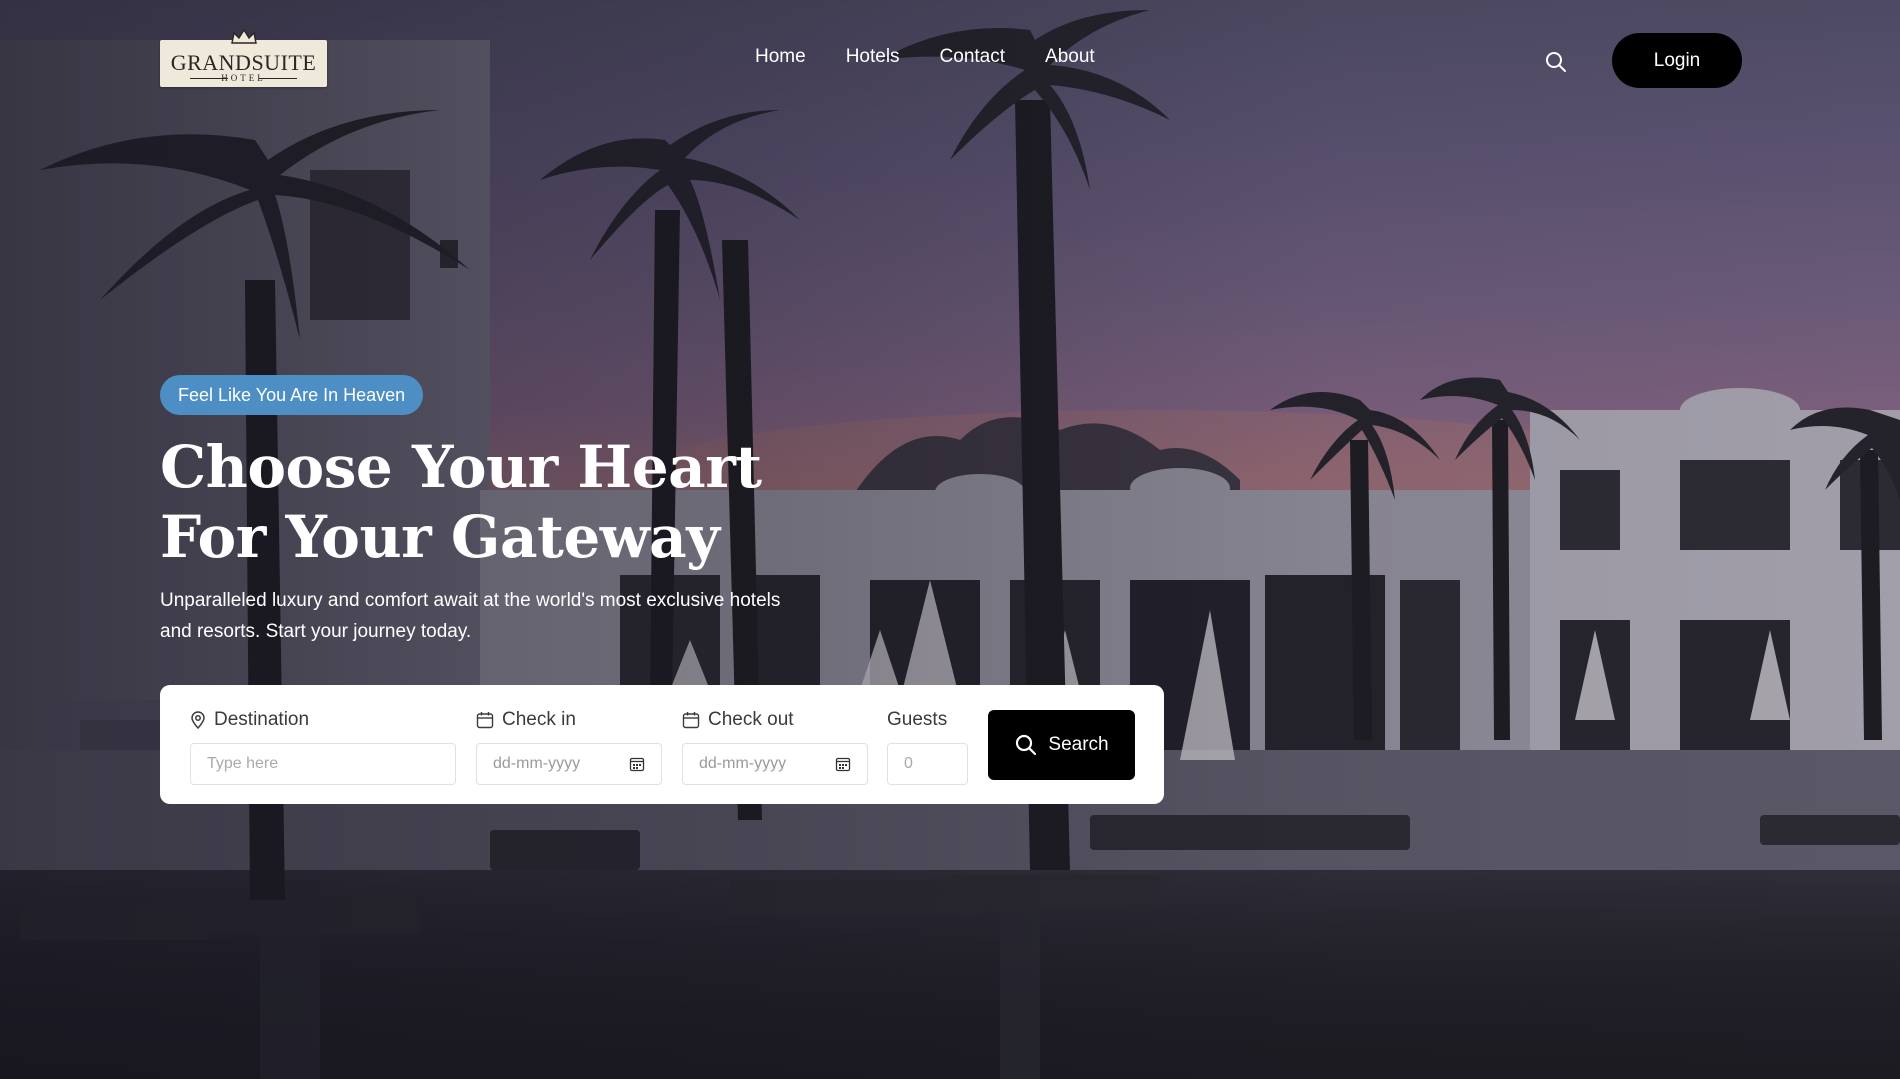 This screenshot has height=1079, width=1900. Describe the element at coordinates (243, 58) in the screenshot. I see `brand-logo: GRANDSUITE HOTEL` at that location.